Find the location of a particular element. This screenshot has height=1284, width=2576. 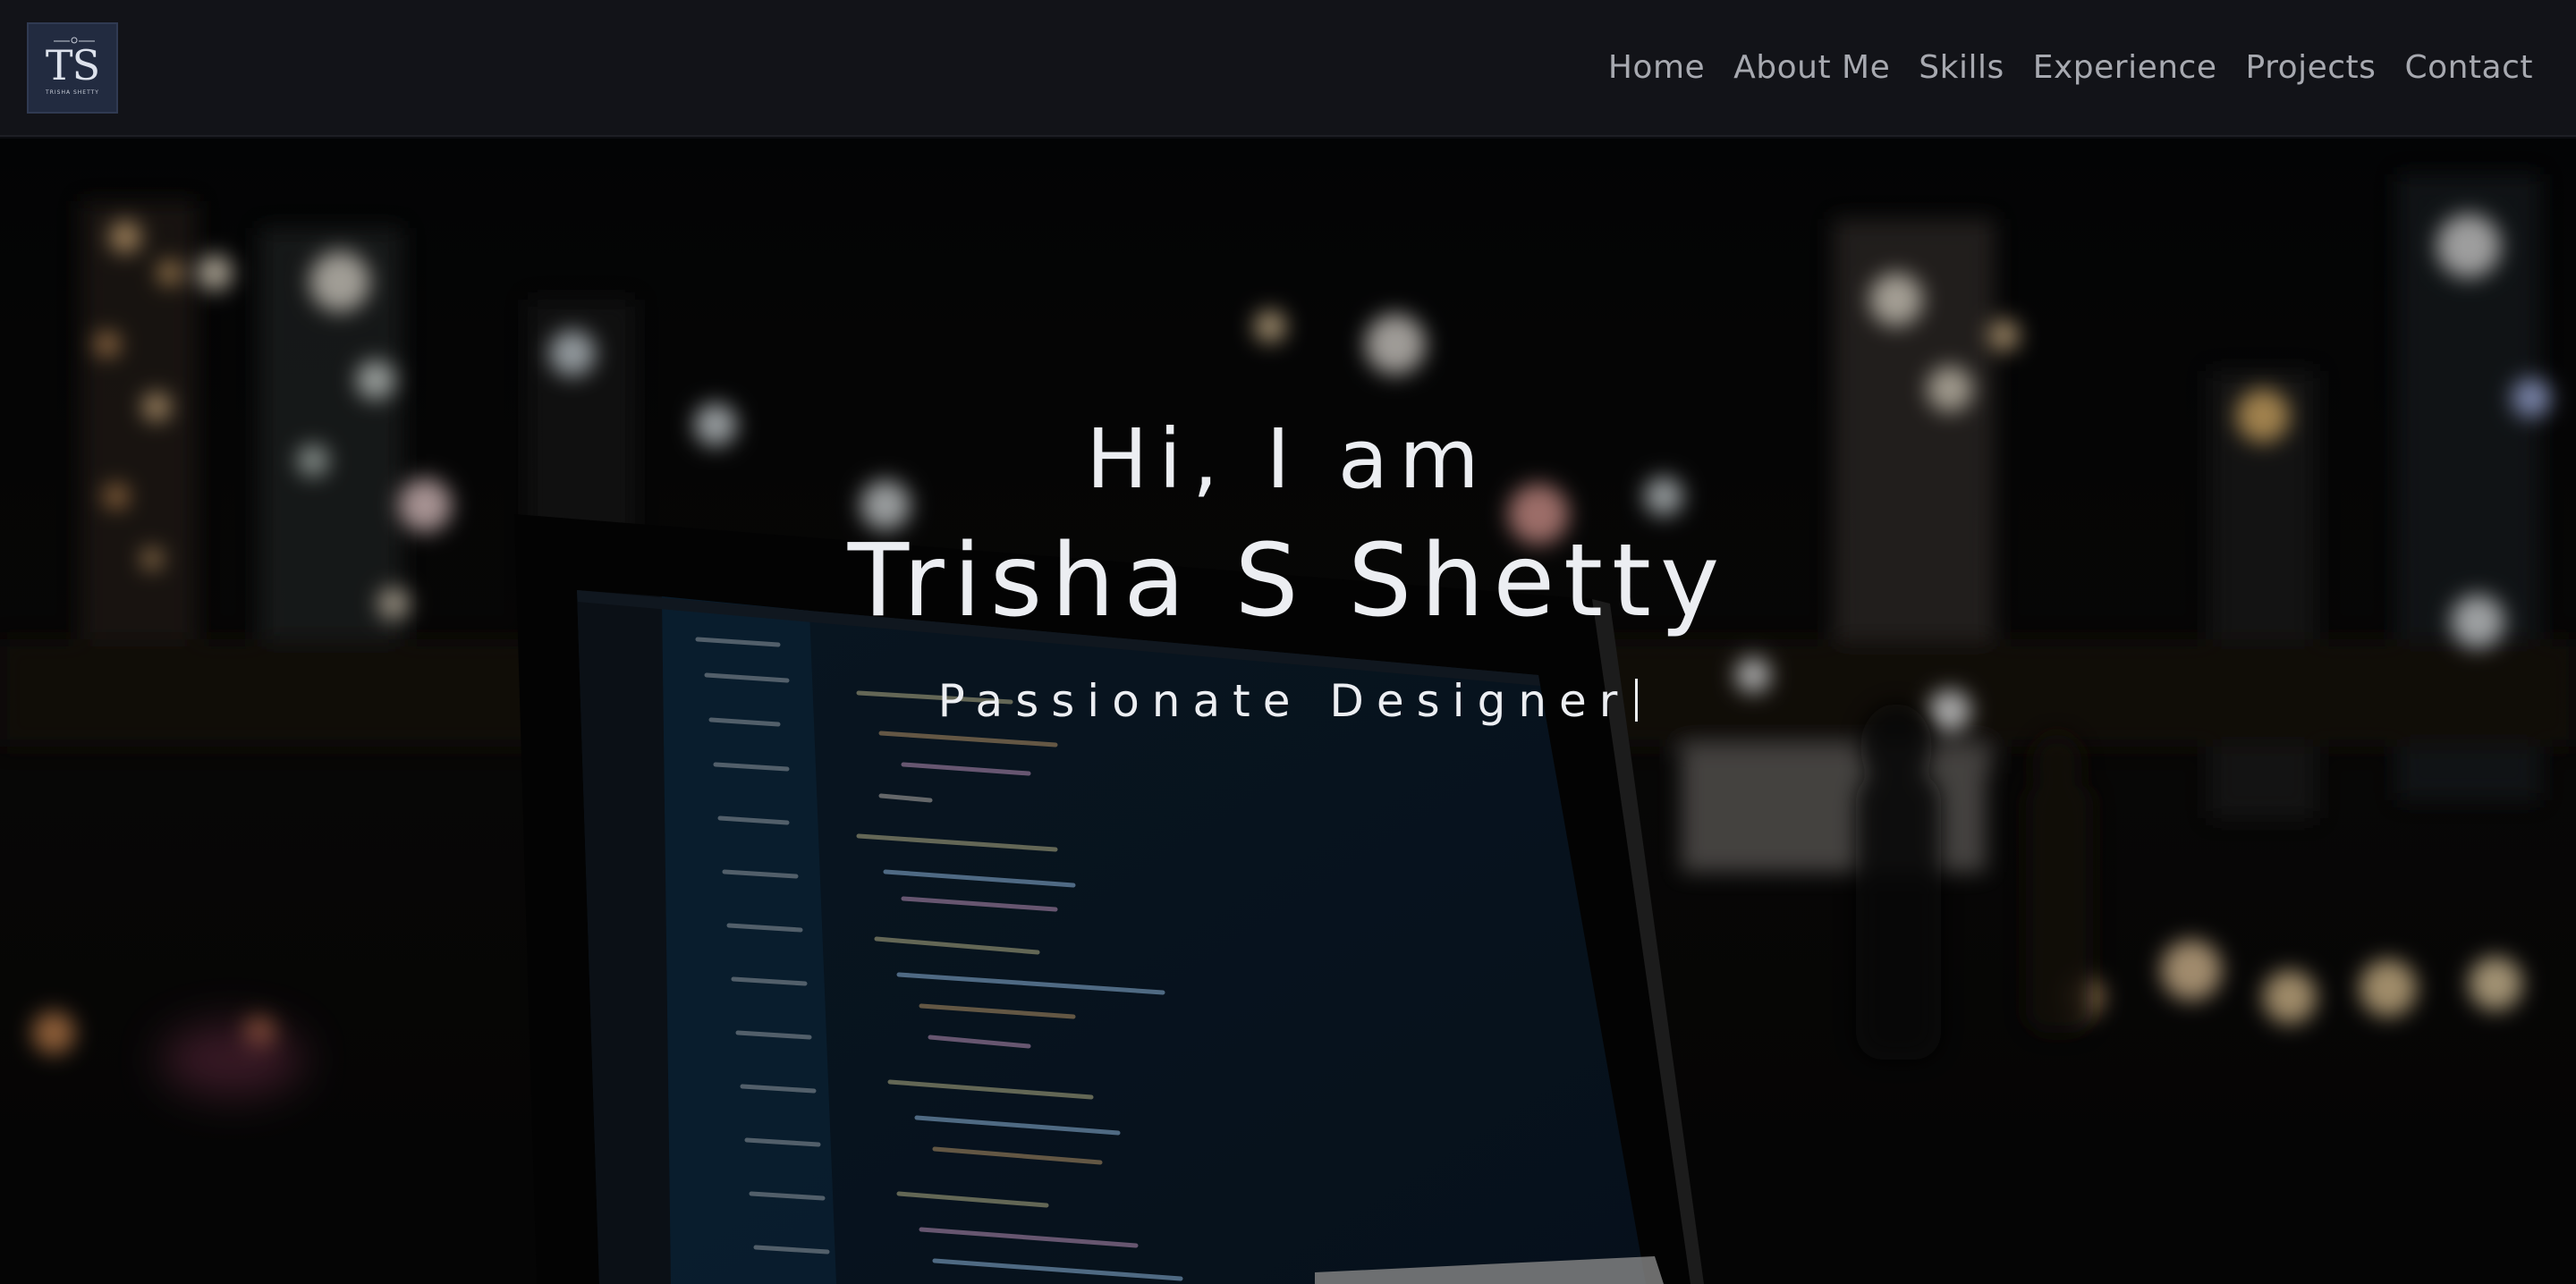

nav-about-me: About Me is located at coordinates (1811, 68).